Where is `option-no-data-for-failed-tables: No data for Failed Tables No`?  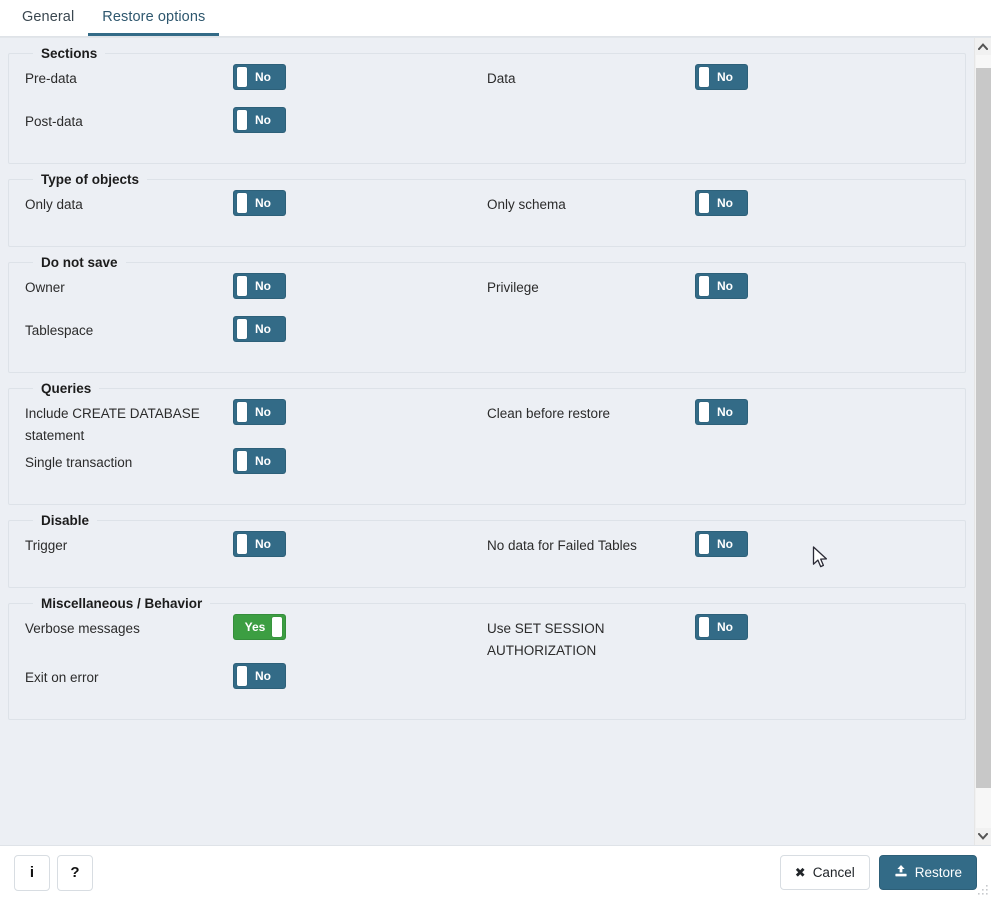 option-no-data-for-failed-tables: No data for Failed Tables No is located at coordinates (718, 551).